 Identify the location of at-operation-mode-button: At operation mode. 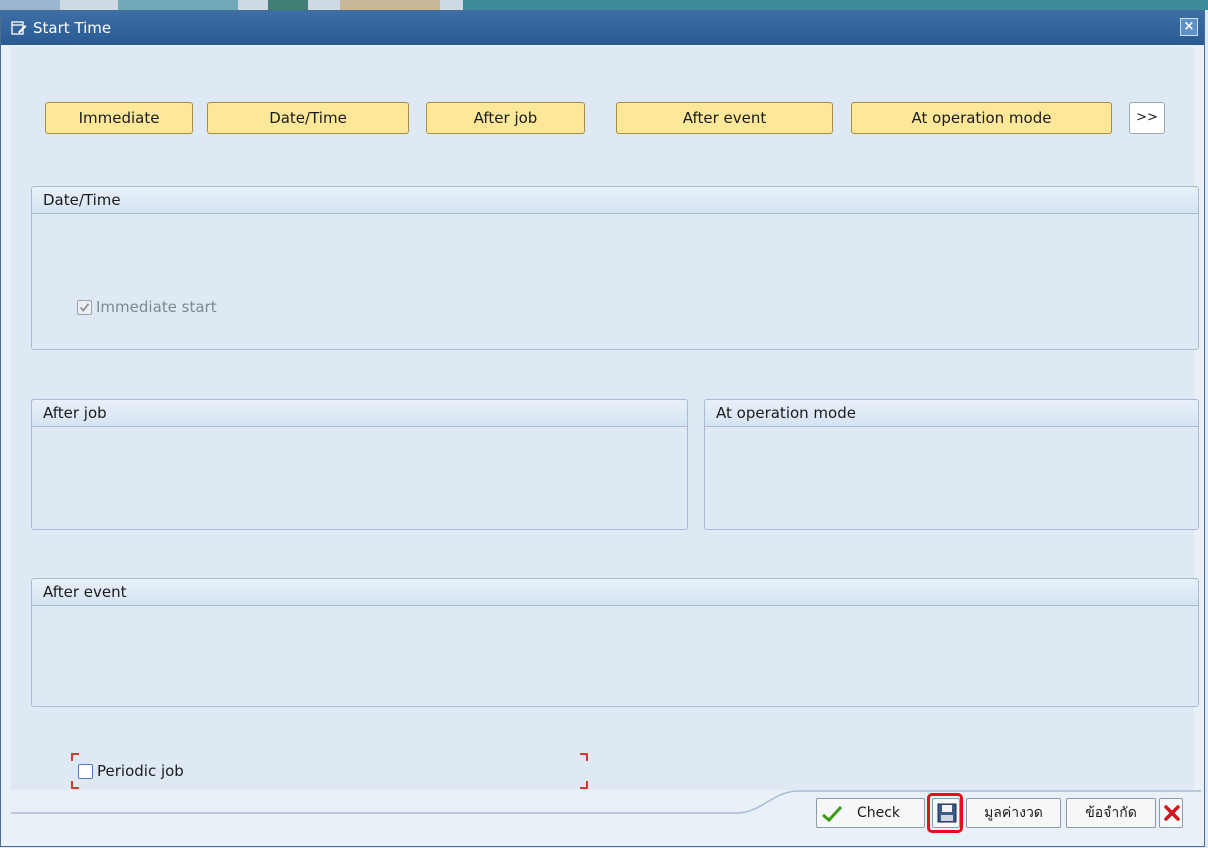
(981, 118).